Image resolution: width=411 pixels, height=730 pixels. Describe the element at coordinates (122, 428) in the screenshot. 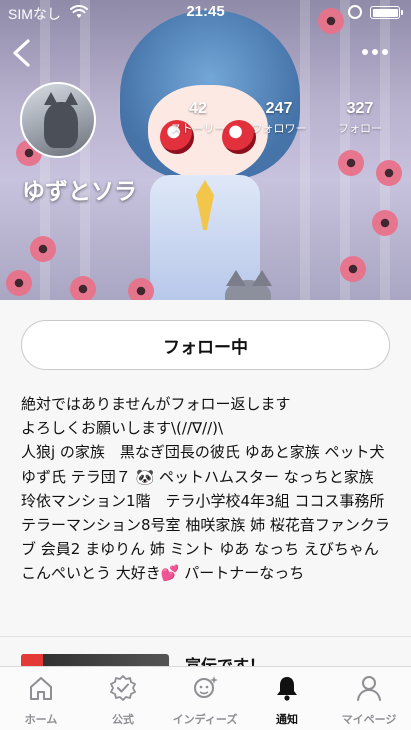

I see `bio-line: よろしくお願いします\(//∇//)\` at that location.